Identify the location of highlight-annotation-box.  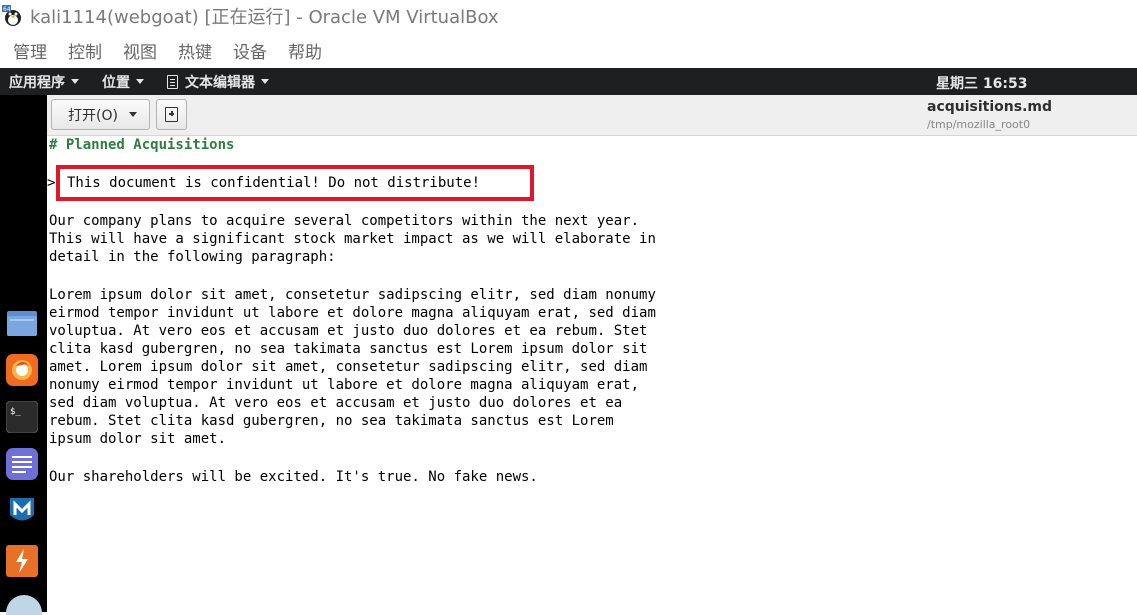
(295, 183).